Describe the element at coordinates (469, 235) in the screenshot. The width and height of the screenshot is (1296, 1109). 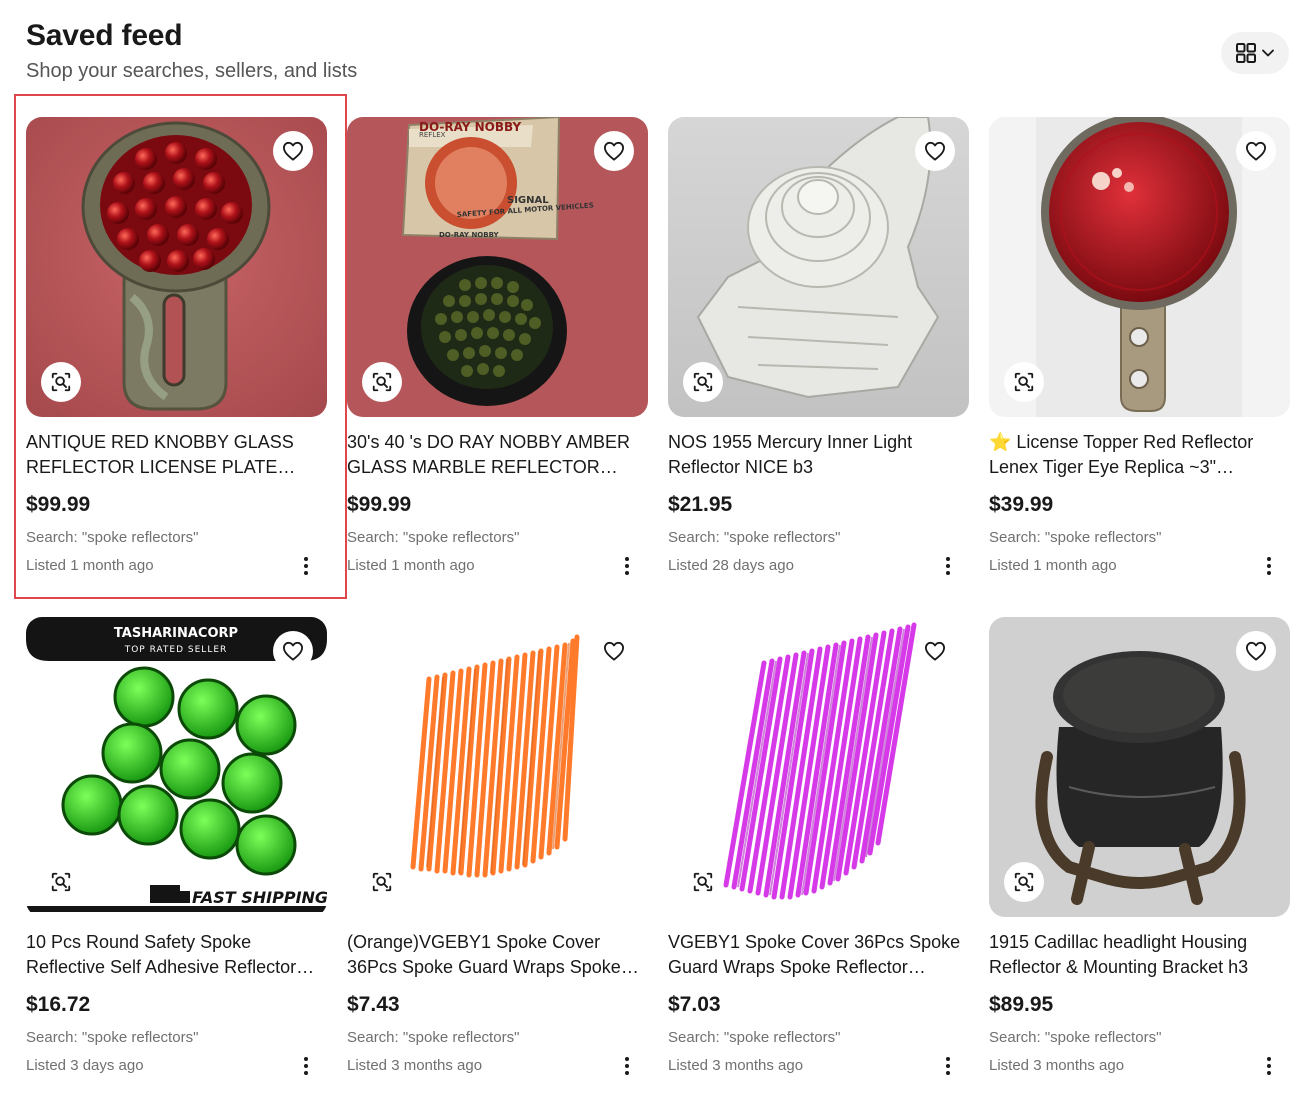
I see `box-label-text: DO-RAY NOBBY` at that location.